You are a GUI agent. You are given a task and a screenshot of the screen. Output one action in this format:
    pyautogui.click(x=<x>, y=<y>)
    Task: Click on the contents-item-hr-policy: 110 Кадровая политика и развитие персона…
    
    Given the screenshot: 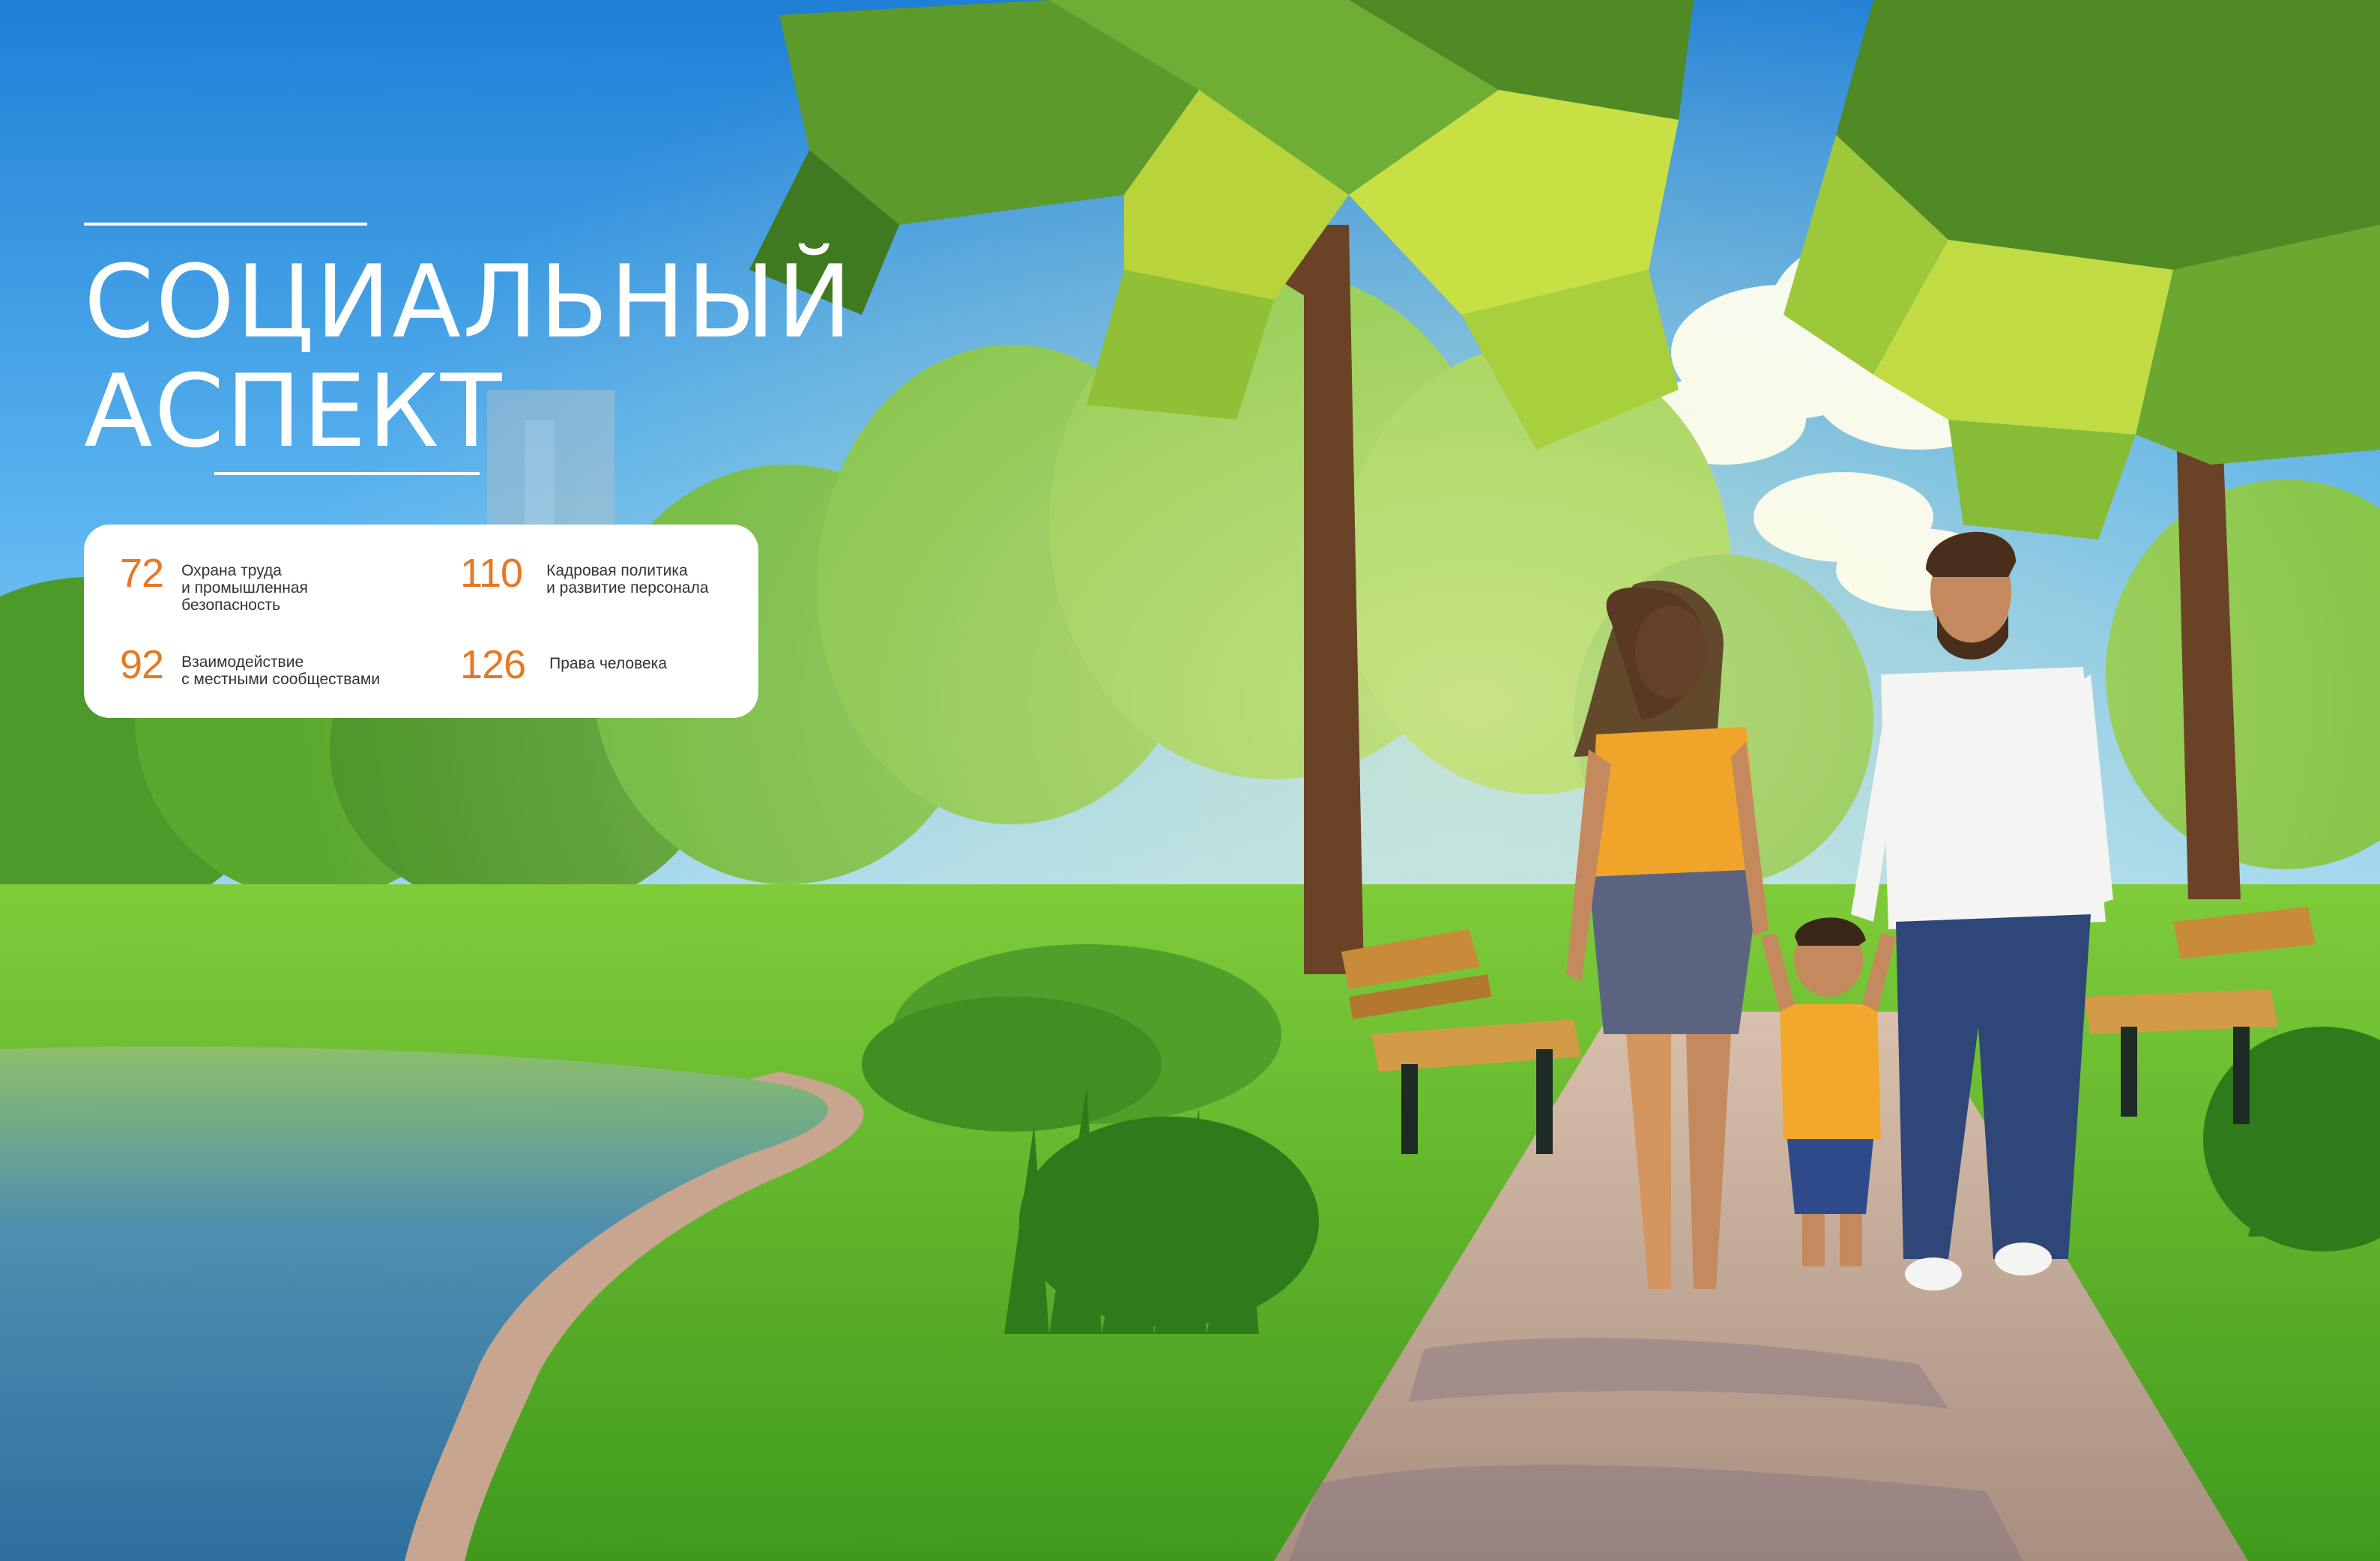 What is the action you would take?
    pyautogui.click(x=600, y=575)
    